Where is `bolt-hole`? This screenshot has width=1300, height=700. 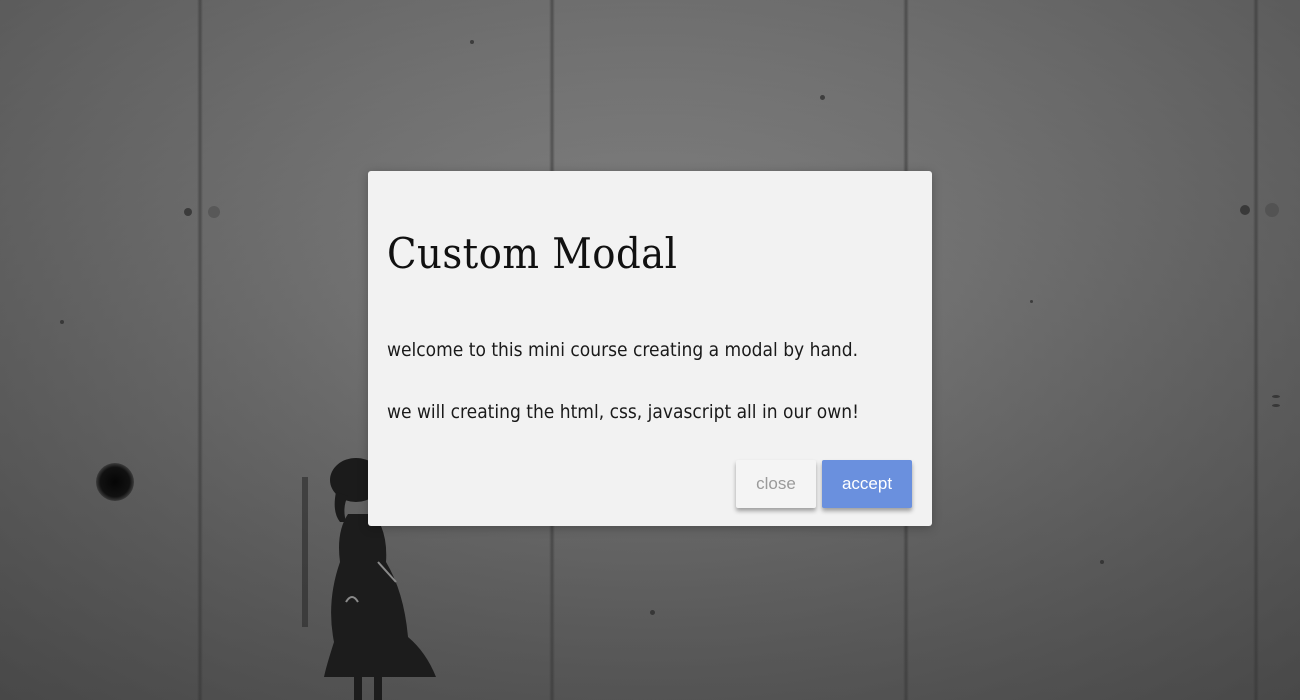 bolt-hole is located at coordinates (115, 482).